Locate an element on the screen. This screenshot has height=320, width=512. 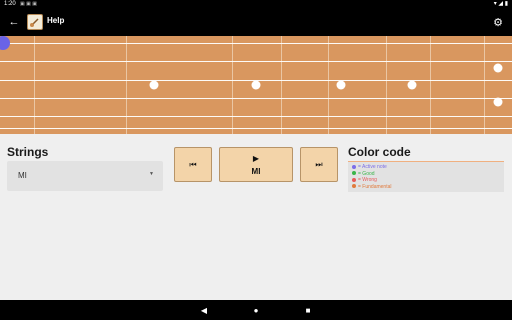
system-nav-bar: ◀ ● ■ is located at coordinates (256, 310).